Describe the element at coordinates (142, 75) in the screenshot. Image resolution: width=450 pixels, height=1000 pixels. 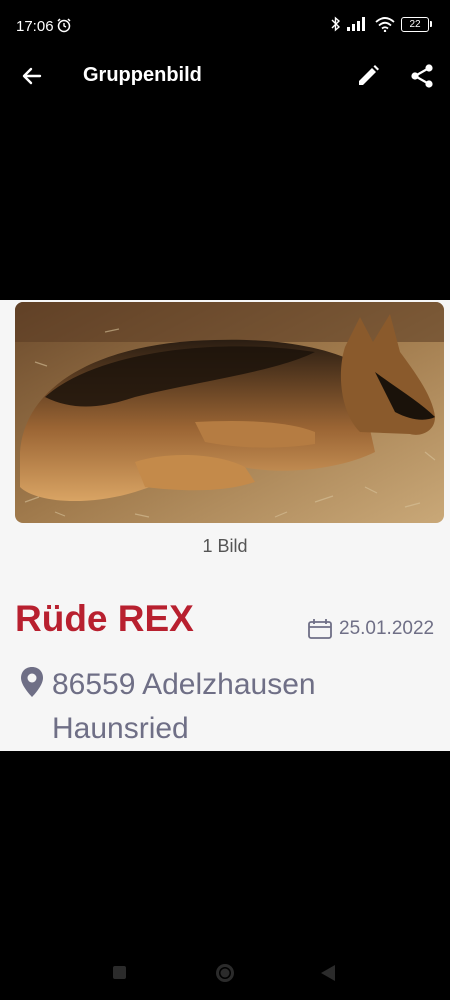
I see `page-title: Gruppenbild` at that location.